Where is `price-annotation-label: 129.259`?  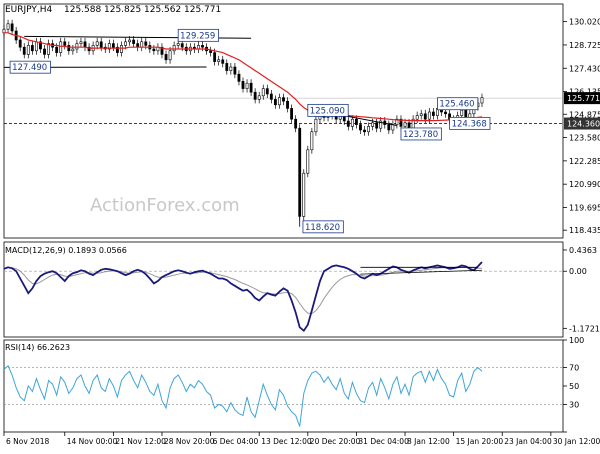
price-annotation-label: 129.259 is located at coordinates (197, 36).